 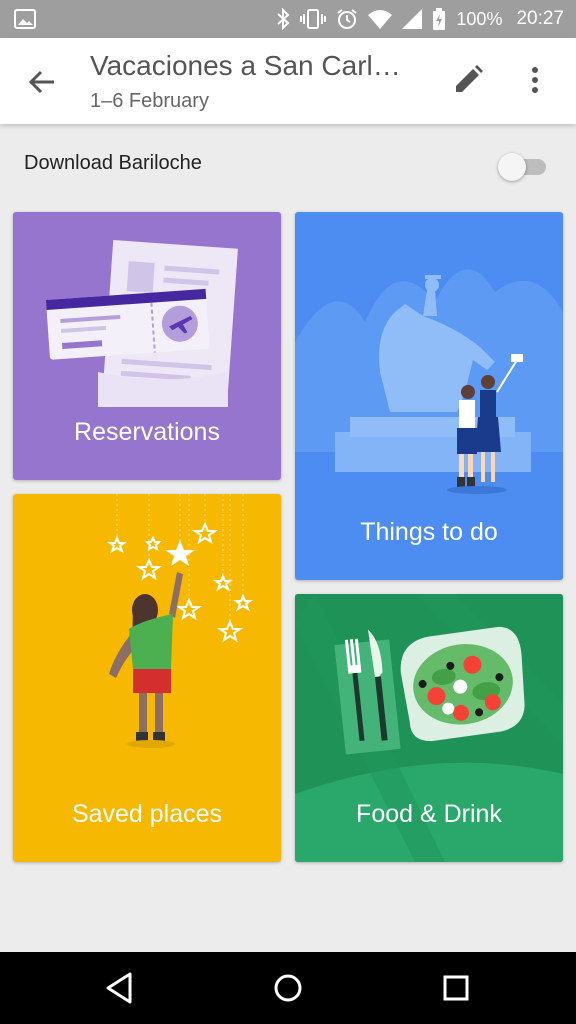 I want to click on trip-dates: 1–6 February, so click(x=149, y=101).